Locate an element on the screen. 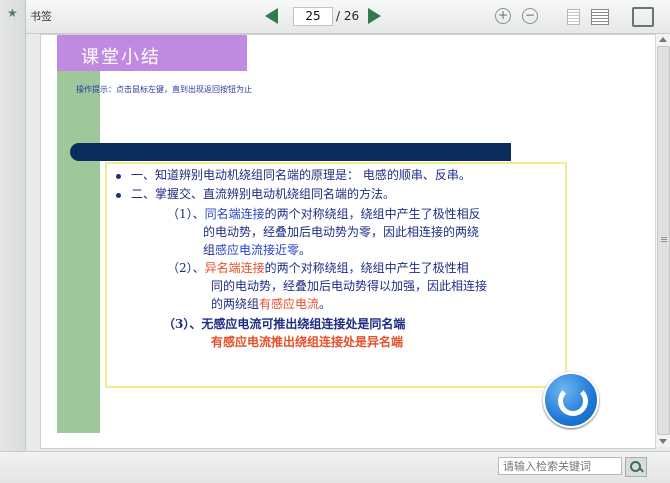 The height and width of the screenshot is (483, 670). method-1-line-2: 的电动势，经叠加后电动势为零，因此相连接的两绕 is located at coordinates (341, 232).